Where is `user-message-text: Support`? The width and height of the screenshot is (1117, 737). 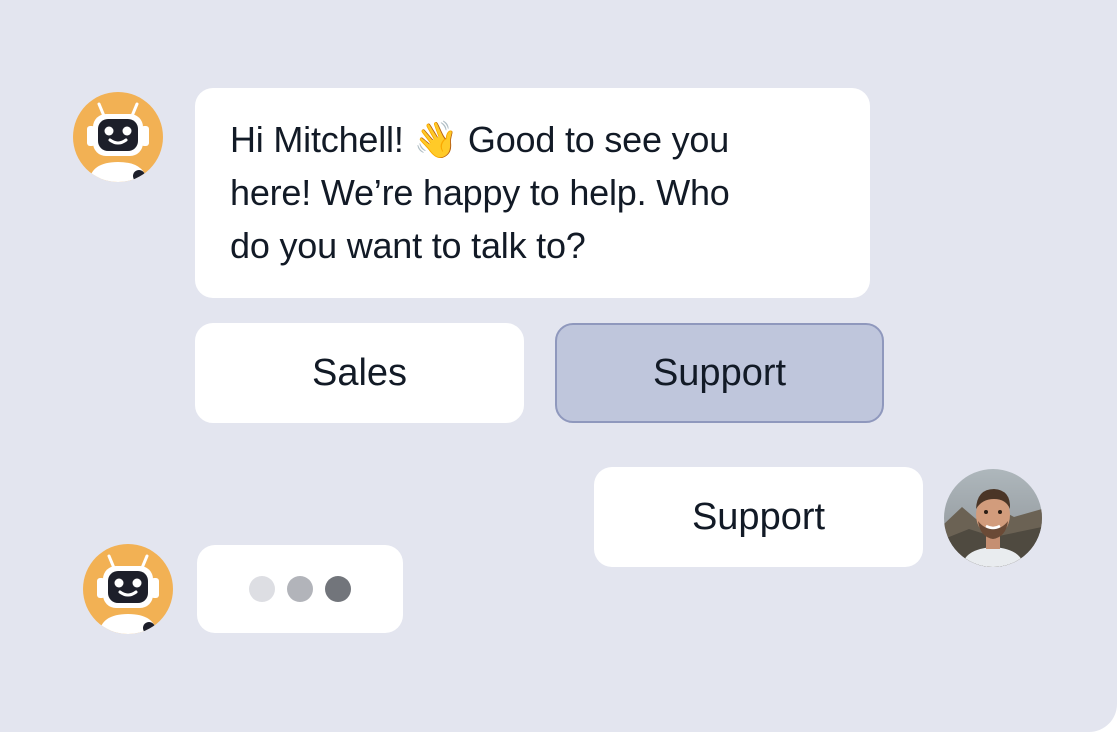
user-message-text: Support is located at coordinates (758, 516).